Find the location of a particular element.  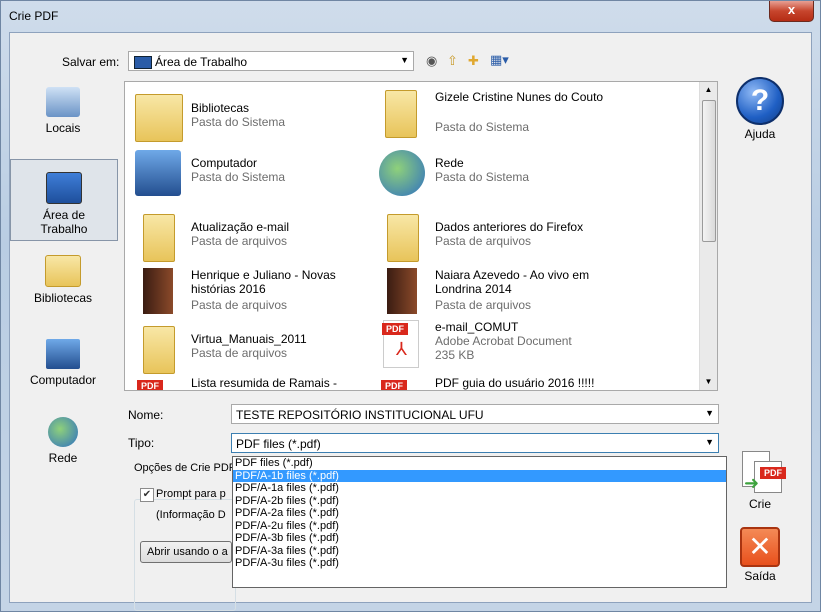

dropdown-option: PDF/A-2u files (*.pdf) is located at coordinates (479, 526).